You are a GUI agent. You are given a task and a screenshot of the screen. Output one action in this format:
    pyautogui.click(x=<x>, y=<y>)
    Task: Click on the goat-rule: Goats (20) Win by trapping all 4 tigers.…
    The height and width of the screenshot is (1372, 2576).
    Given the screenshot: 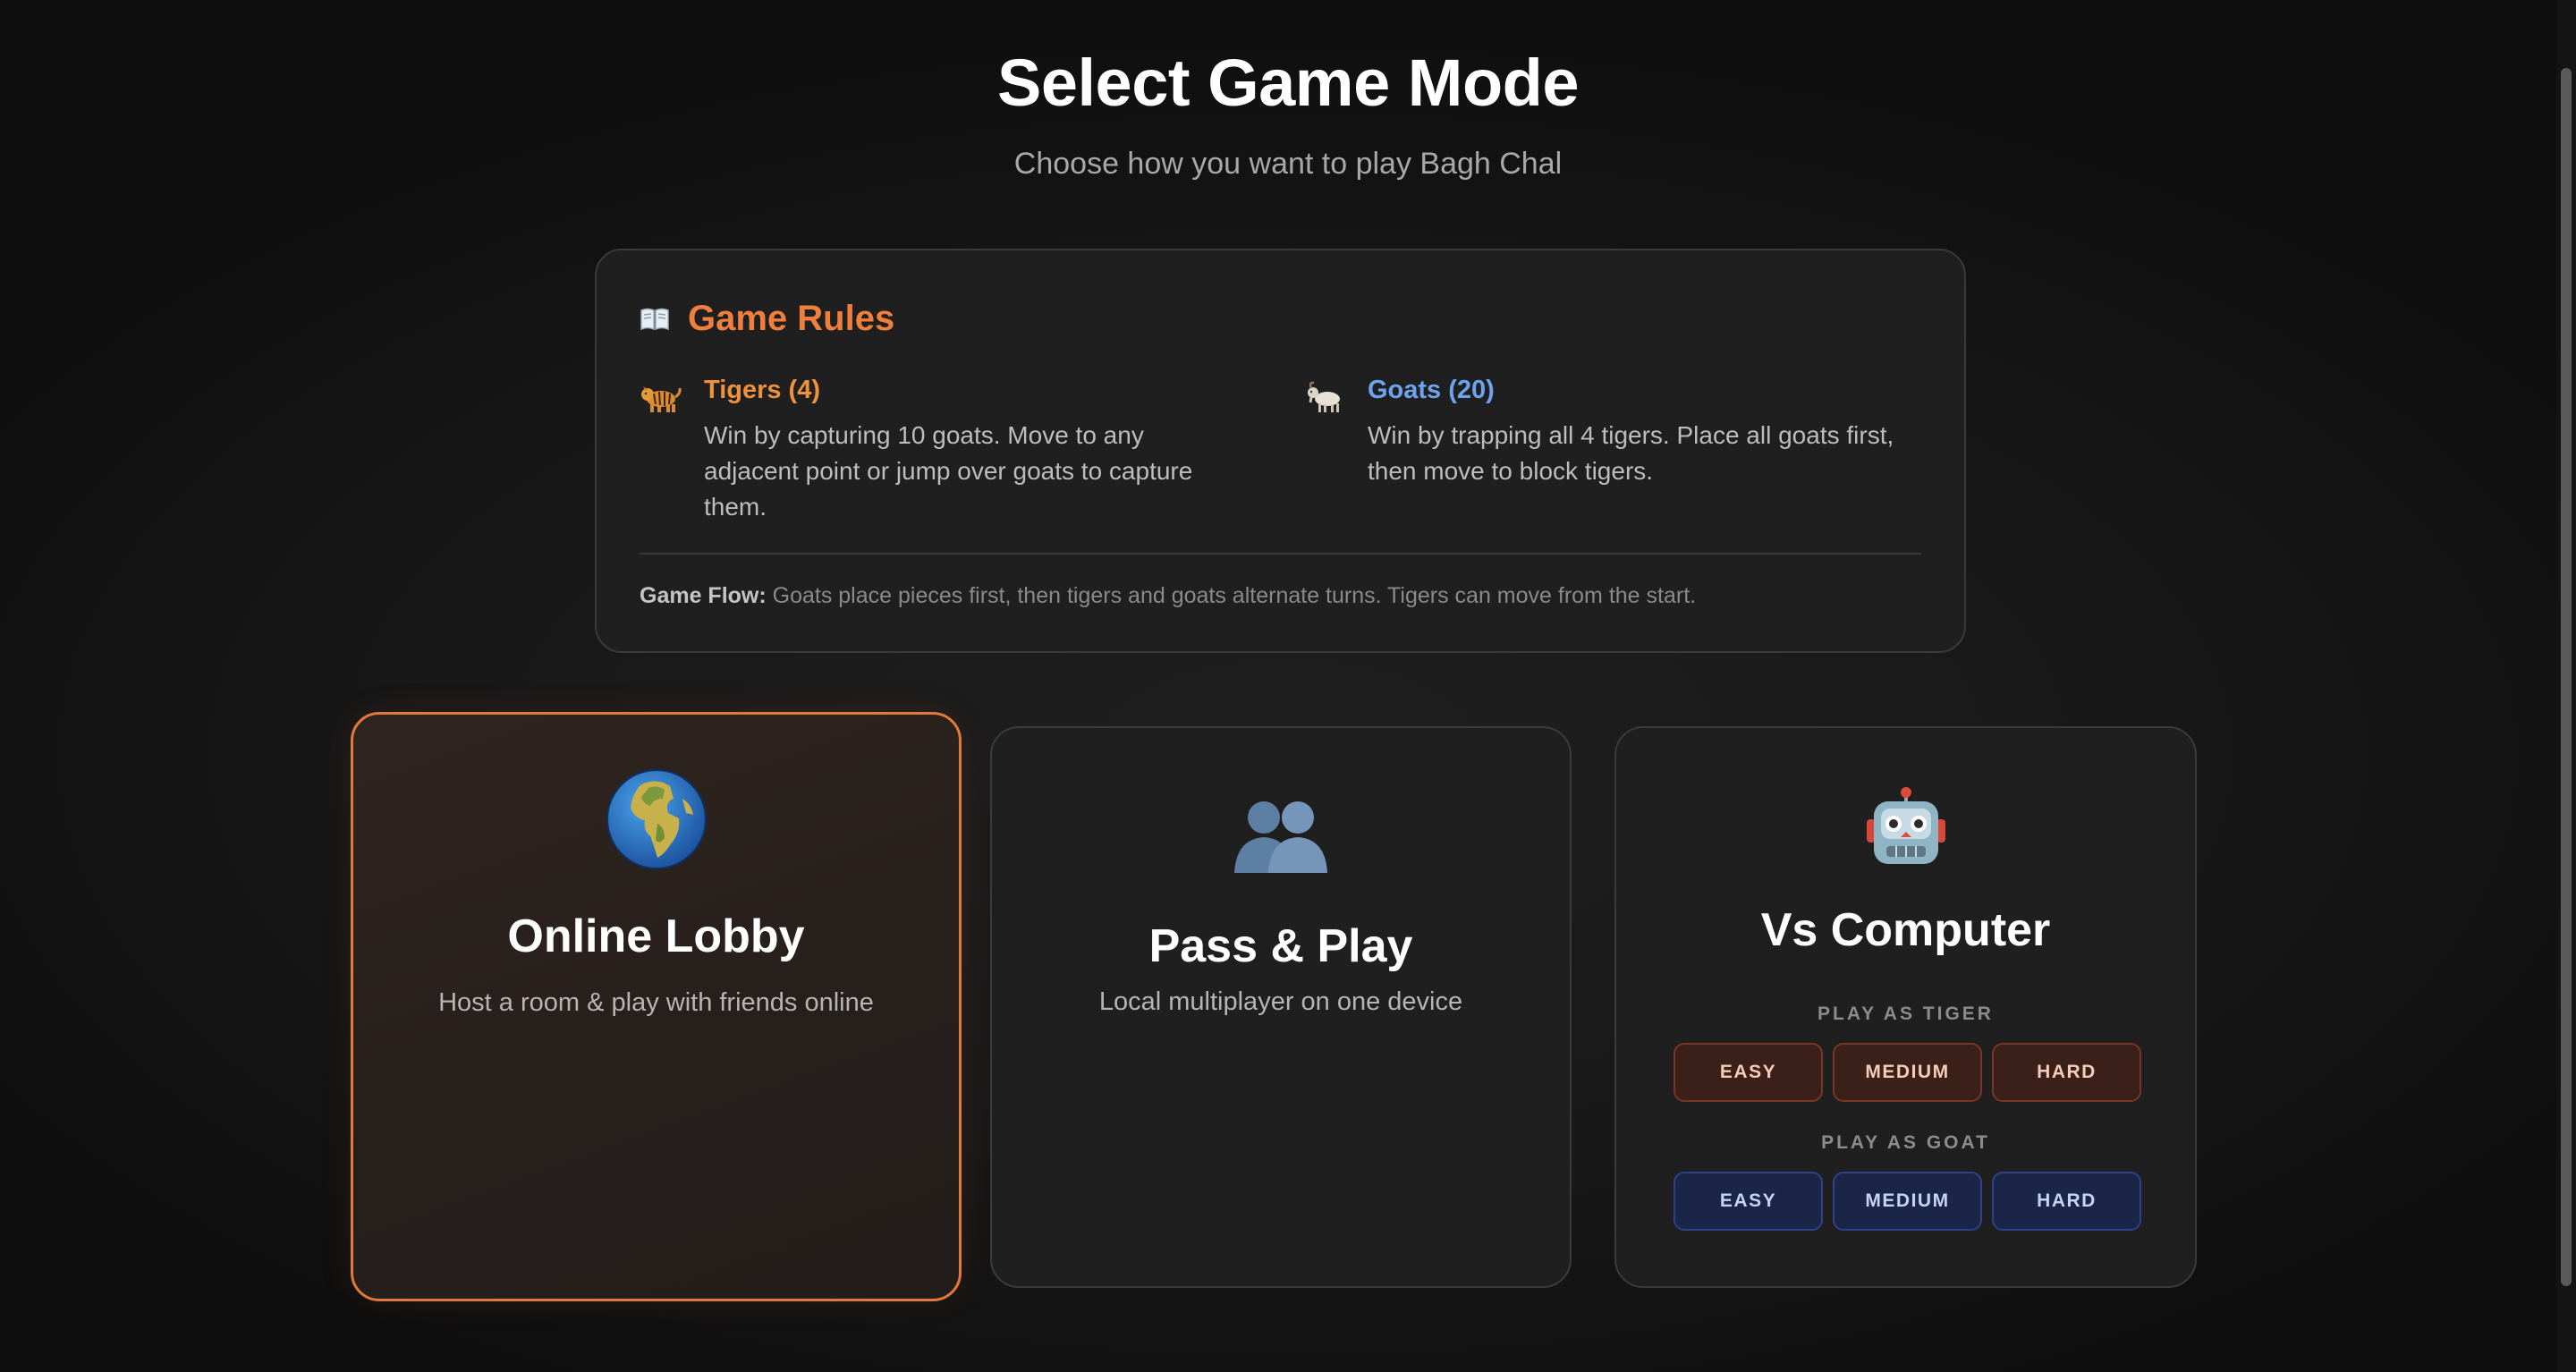 What is the action you would take?
    pyautogui.click(x=1616, y=432)
    